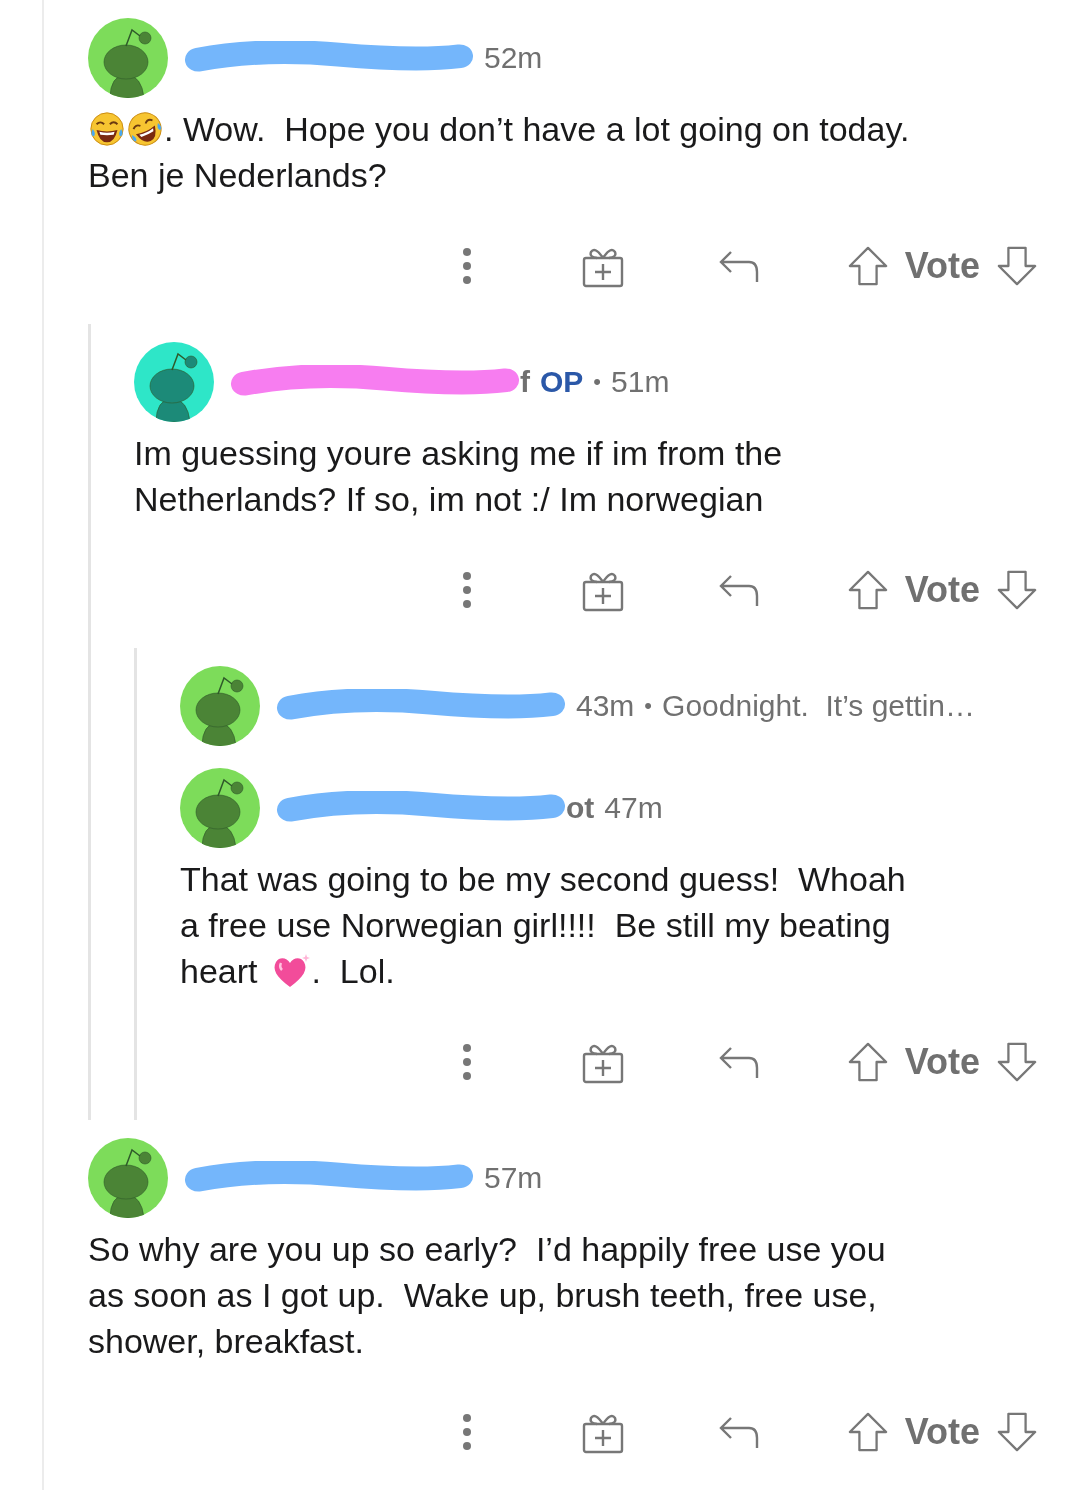  Describe the element at coordinates (562, 382) in the screenshot. I see `op-label: OP` at that location.